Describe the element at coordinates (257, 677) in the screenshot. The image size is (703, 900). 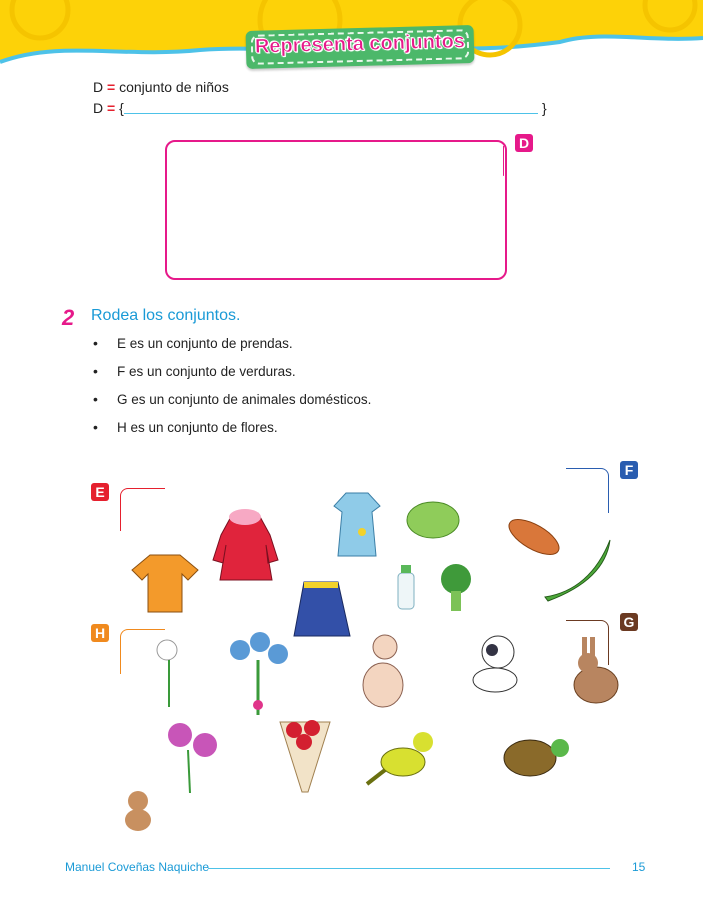
I see `blue-carnation-bouquet-image` at that location.